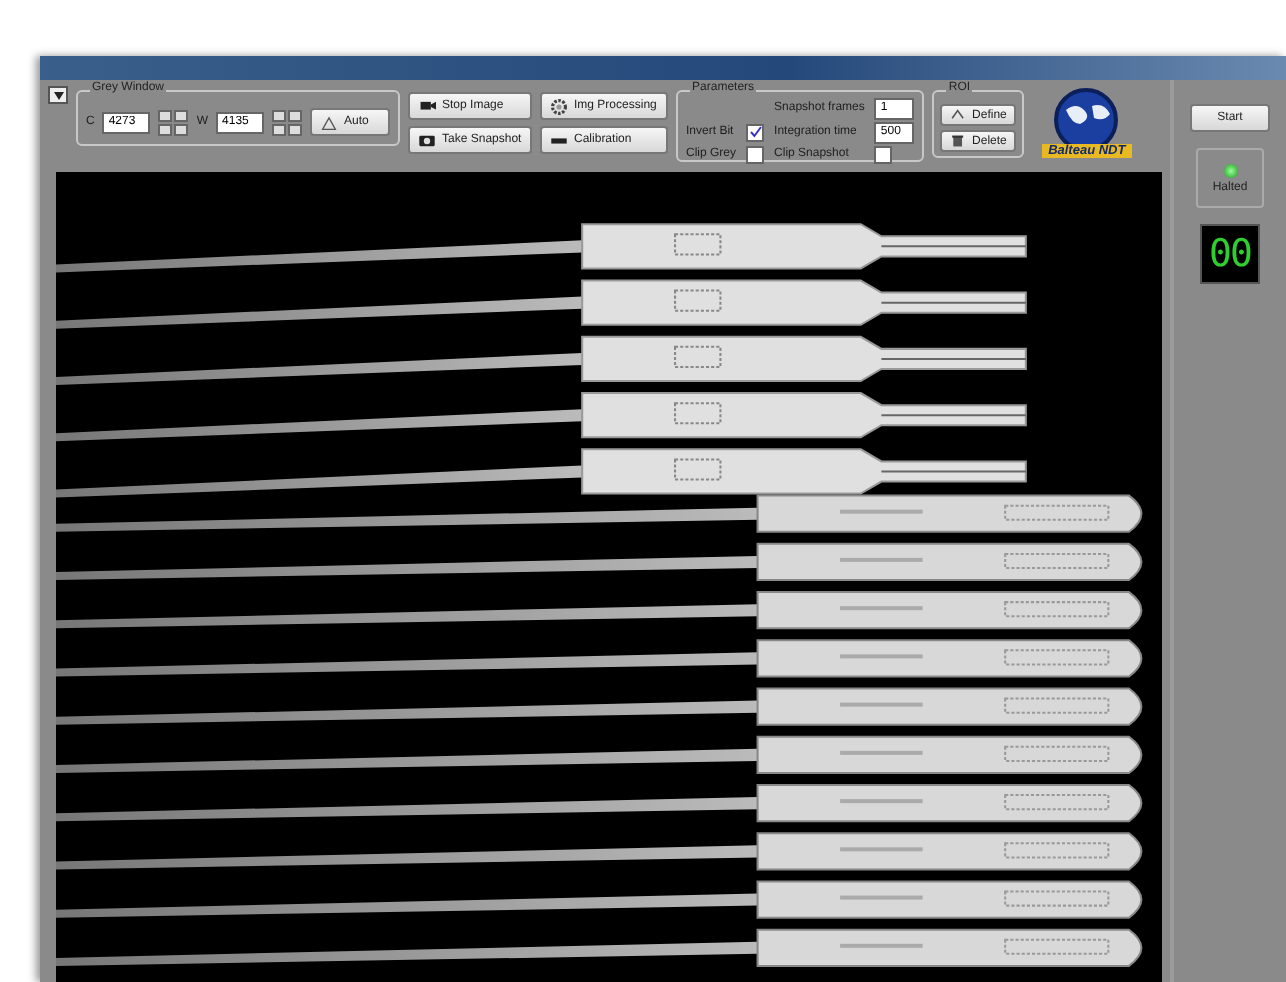 This screenshot has width=1286, height=982. I want to click on define-icon, so click(958, 115).